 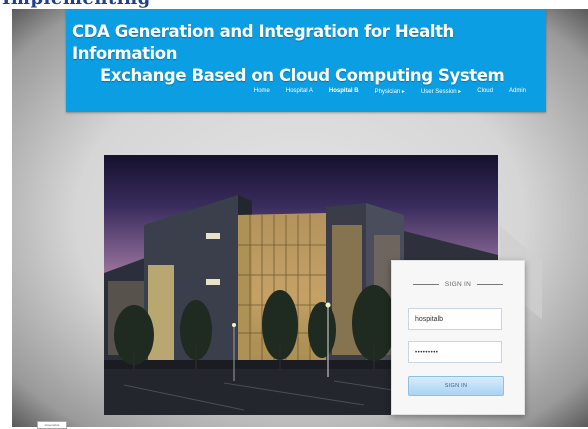 I want to click on heading-rule-right, so click(x=490, y=284).